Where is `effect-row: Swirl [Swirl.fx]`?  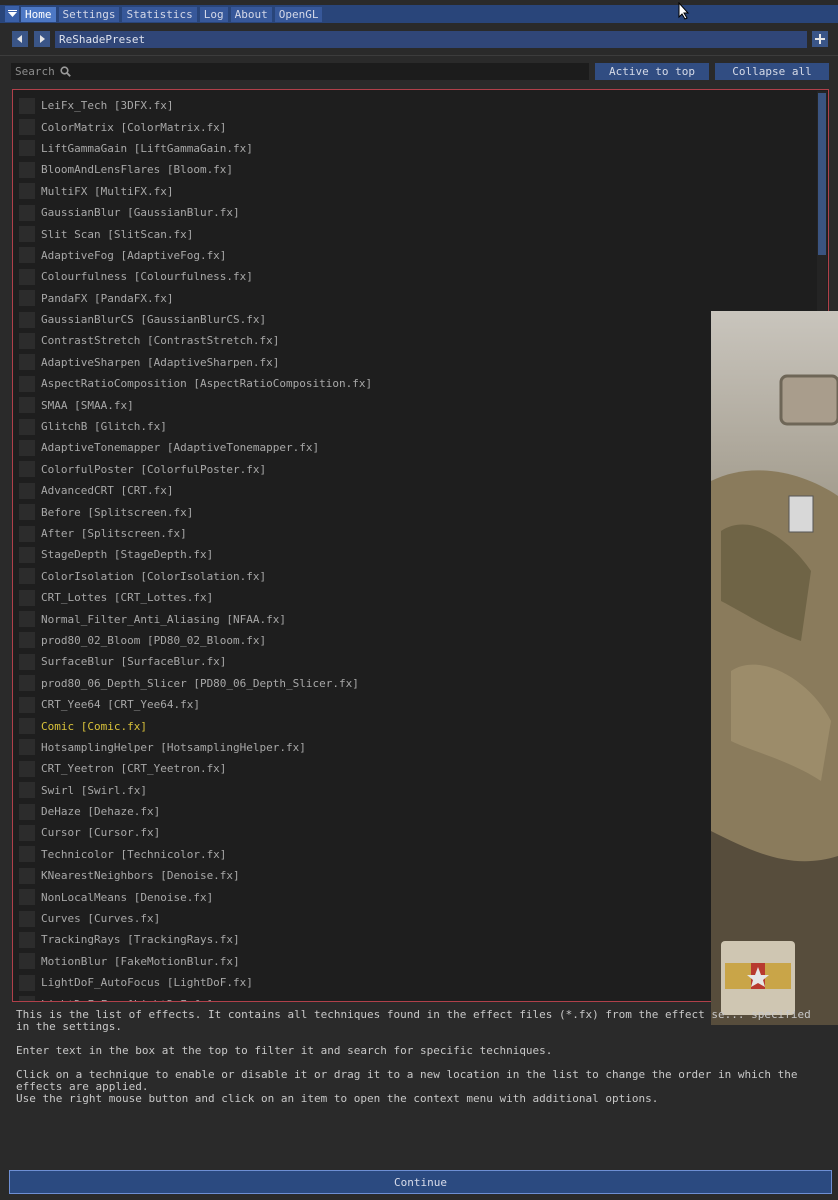 effect-row: Swirl [Swirl.fx] is located at coordinates (195, 790).